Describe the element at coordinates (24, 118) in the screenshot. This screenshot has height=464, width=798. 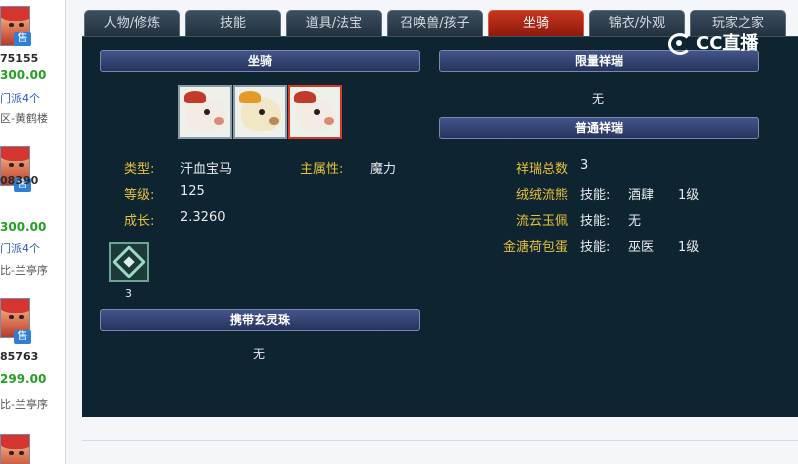
I see `listing-server: 区-黄鹤楼` at that location.